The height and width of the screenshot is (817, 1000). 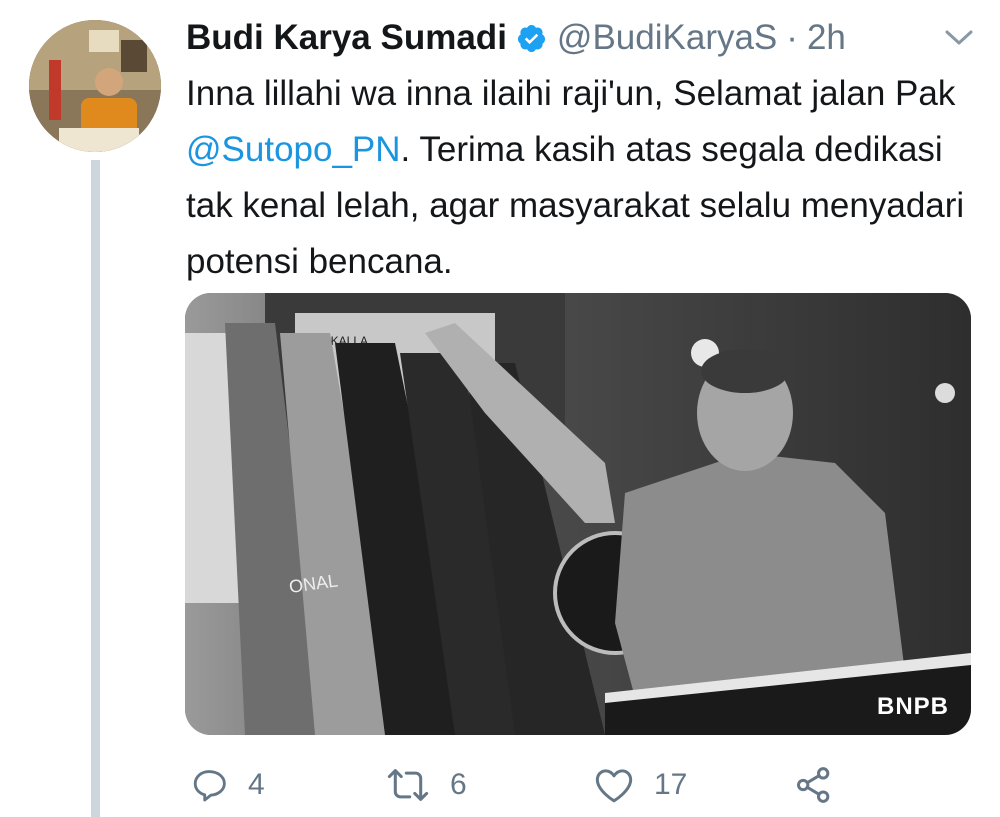 I want to click on retweet-icon, so click(x=408, y=785).